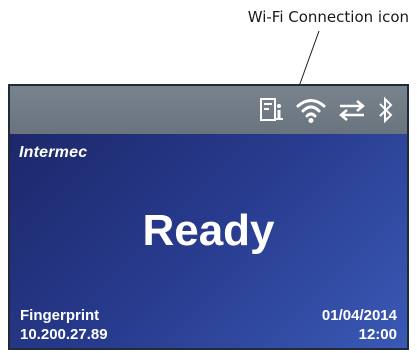 The image size is (417, 353). What do you see at coordinates (64, 325) in the screenshot?
I see `footer-left: Fingerprint 10.200.27.89` at bounding box center [64, 325].